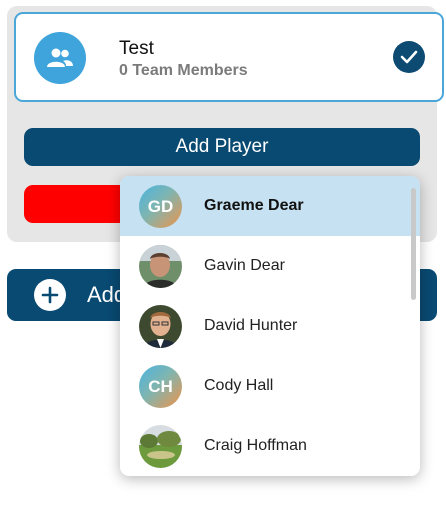 The image size is (446, 507). I want to click on team-name: Test, so click(136, 48).